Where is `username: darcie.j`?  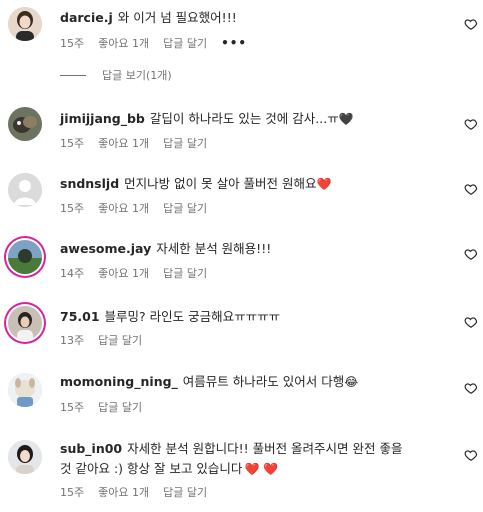 username: darcie.j is located at coordinates (86, 17).